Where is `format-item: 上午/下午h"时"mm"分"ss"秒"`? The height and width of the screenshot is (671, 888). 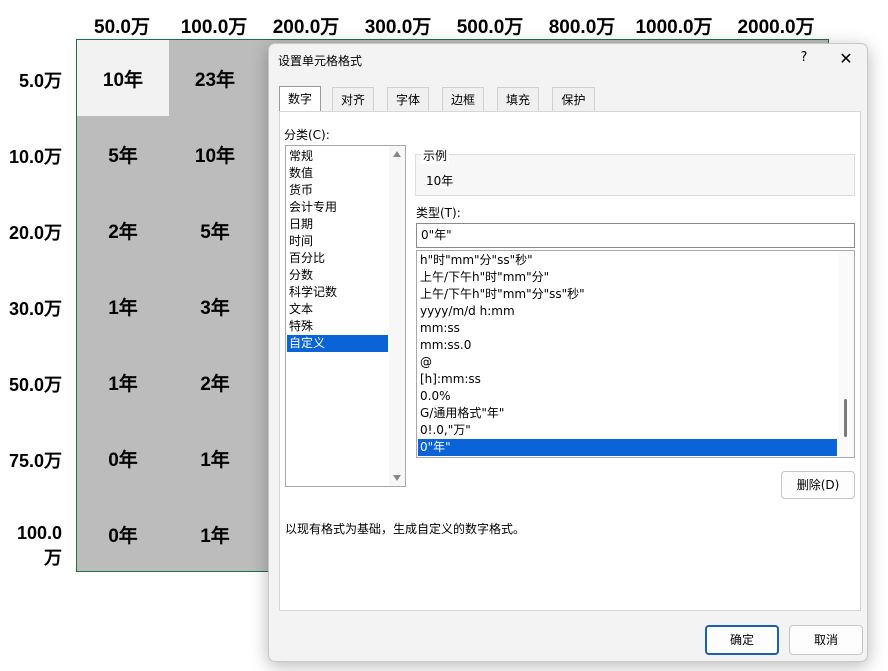 format-item: 上午/下午h"时"mm"分"ss"秒" is located at coordinates (627, 294).